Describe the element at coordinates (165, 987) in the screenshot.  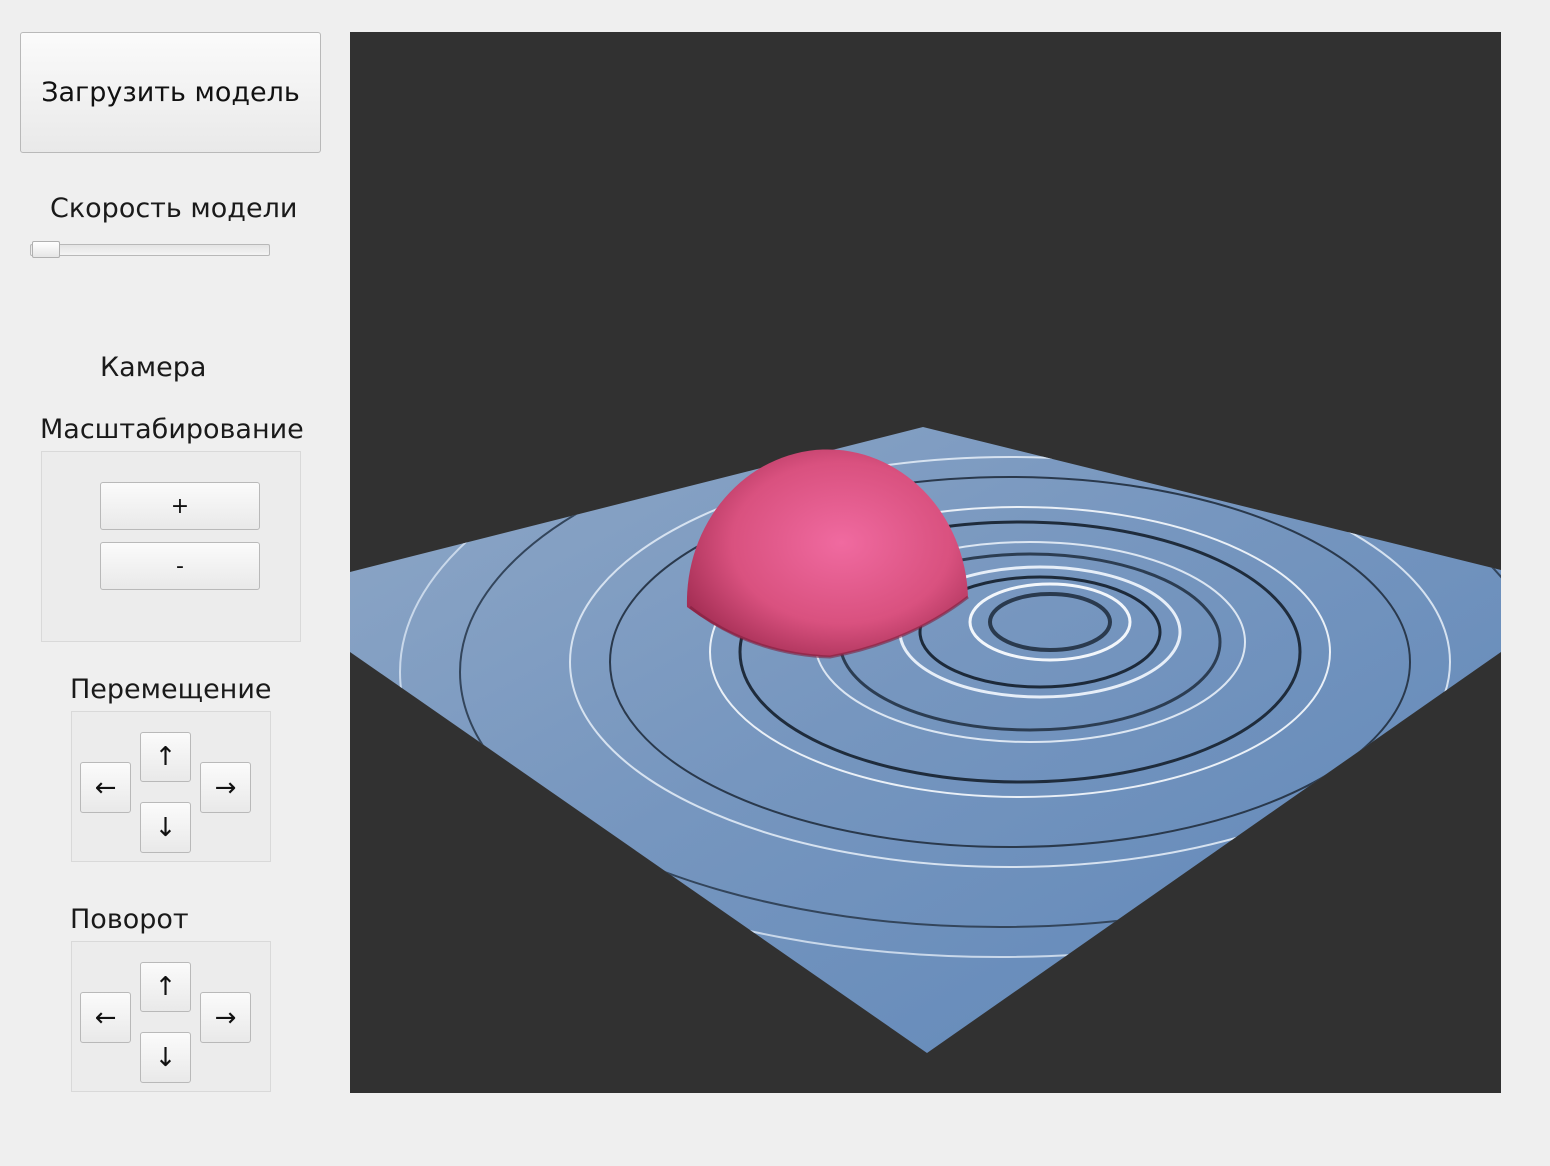
I see `rotate-up-button: ↑` at that location.